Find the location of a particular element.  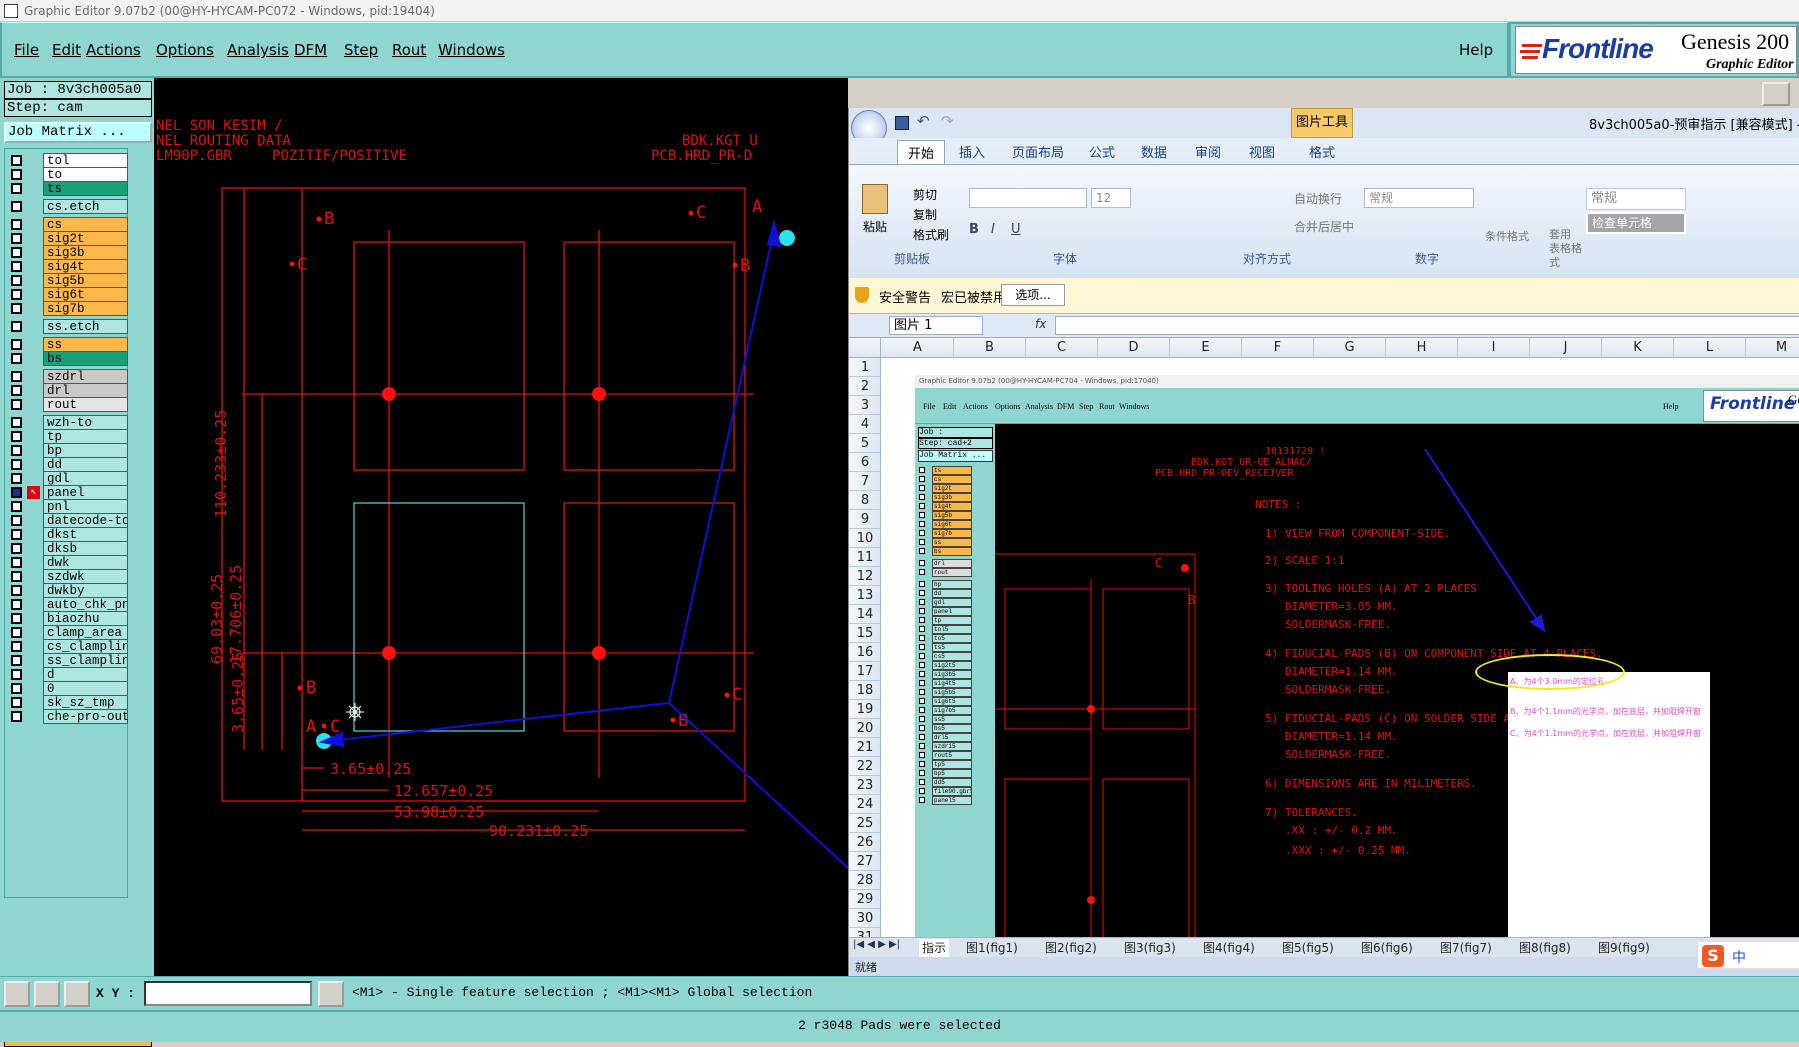

column-header: D is located at coordinates (1134, 348).